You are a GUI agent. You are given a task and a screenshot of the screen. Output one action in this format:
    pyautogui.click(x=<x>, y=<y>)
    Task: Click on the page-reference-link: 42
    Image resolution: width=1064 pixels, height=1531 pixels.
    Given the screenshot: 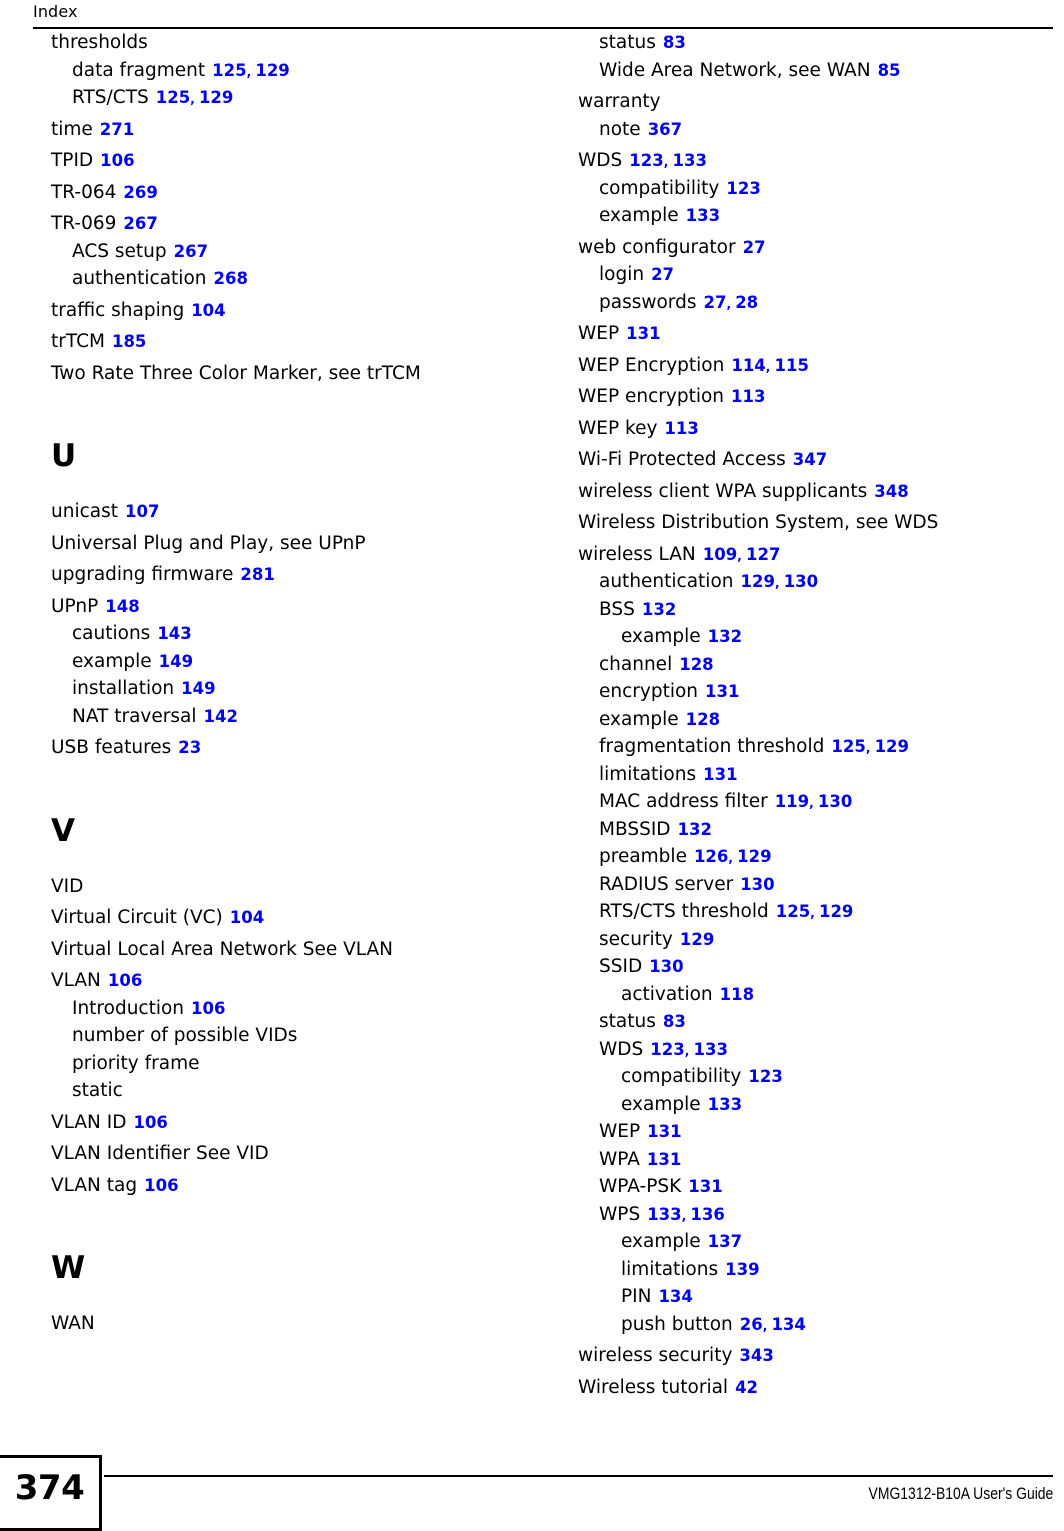 What is the action you would take?
    pyautogui.click(x=746, y=1387)
    